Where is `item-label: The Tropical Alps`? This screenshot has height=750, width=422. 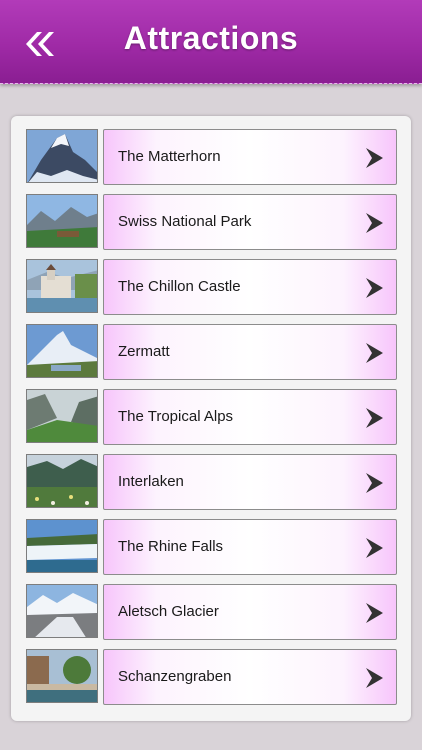
item-label: The Tropical Alps is located at coordinates (176, 416).